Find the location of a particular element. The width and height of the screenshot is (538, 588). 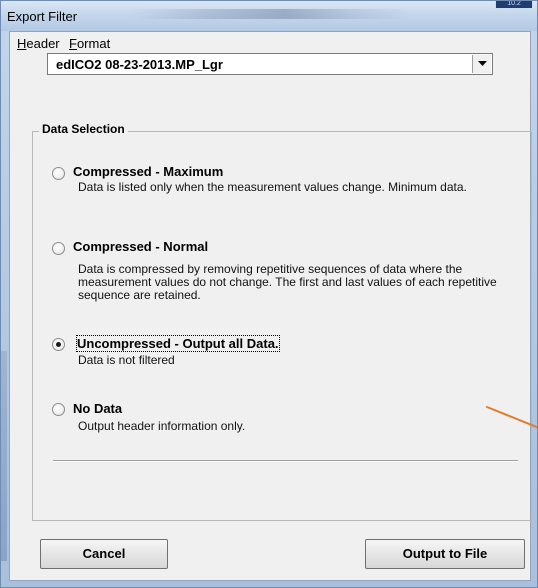

corner-badge: 10.2 is located at coordinates (514, 5).